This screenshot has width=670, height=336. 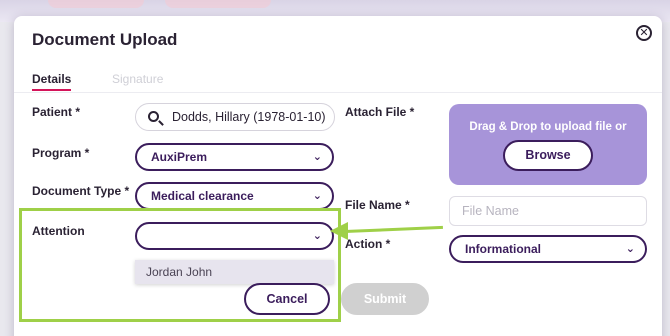 I want to click on action-select: Informational ⌄, so click(x=548, y=249).